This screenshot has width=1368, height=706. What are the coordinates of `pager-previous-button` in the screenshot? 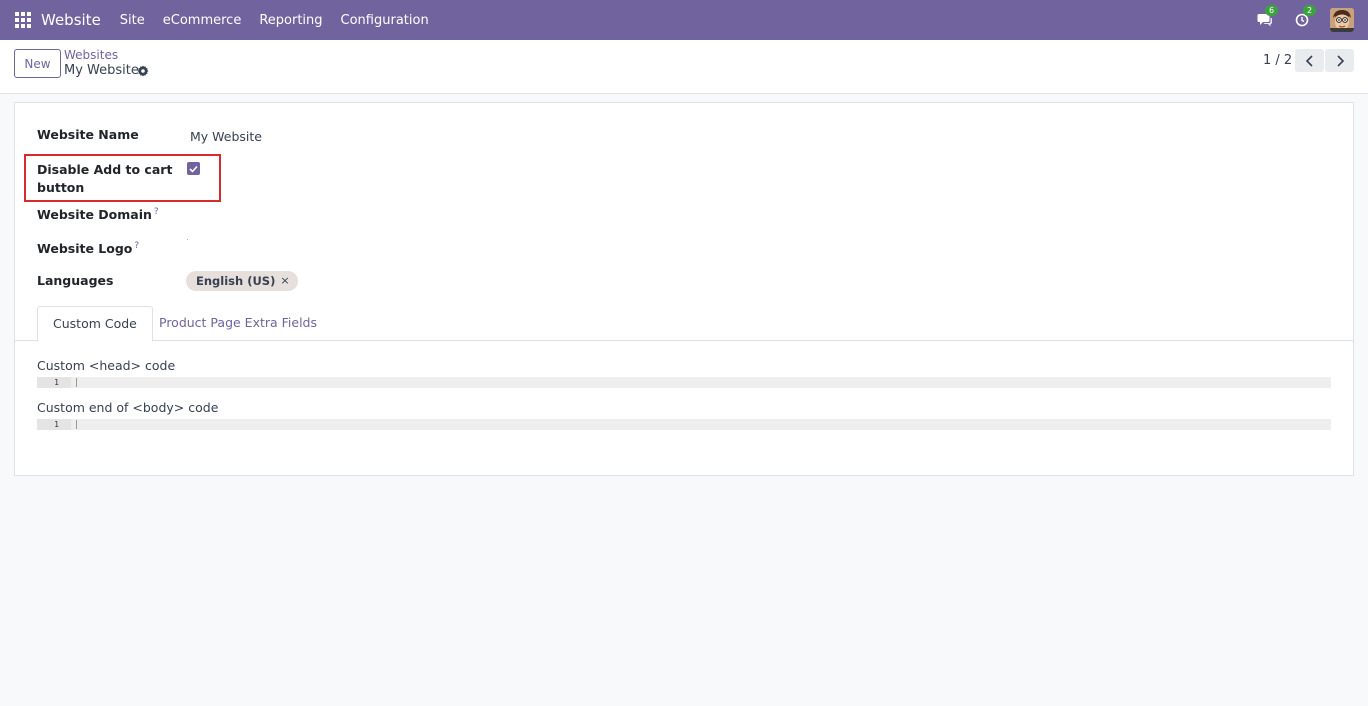 It's located at (1309, 60).